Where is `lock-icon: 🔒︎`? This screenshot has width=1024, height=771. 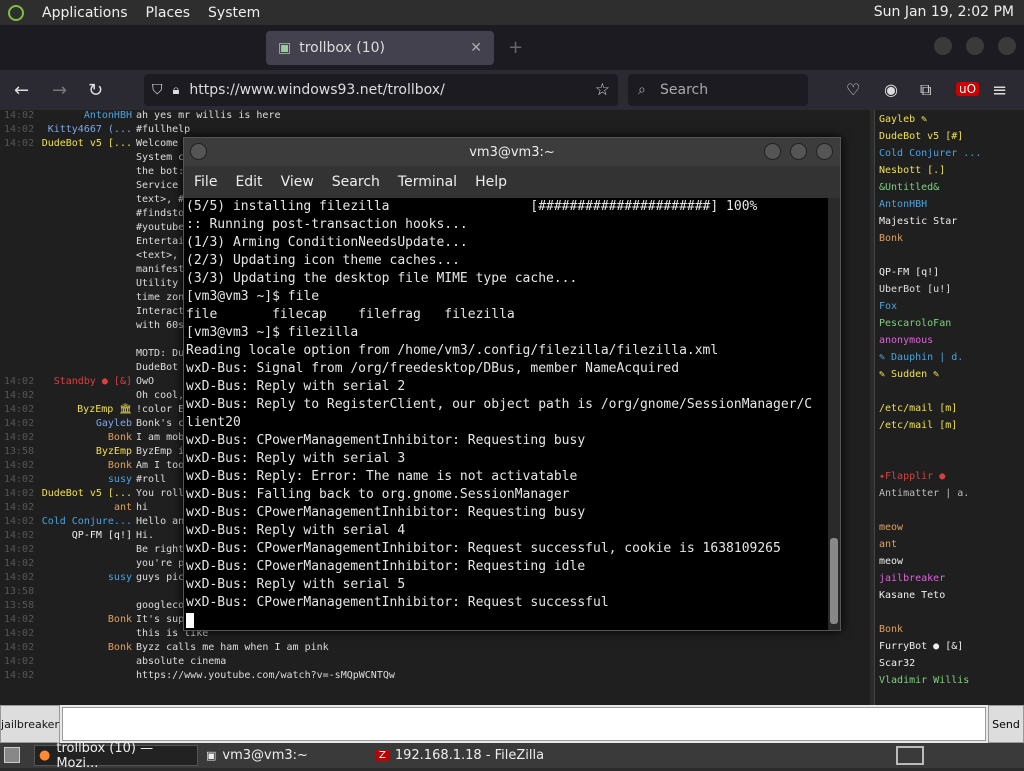 lock-icon: 🔒︎ is located at coordinates (176, 90).